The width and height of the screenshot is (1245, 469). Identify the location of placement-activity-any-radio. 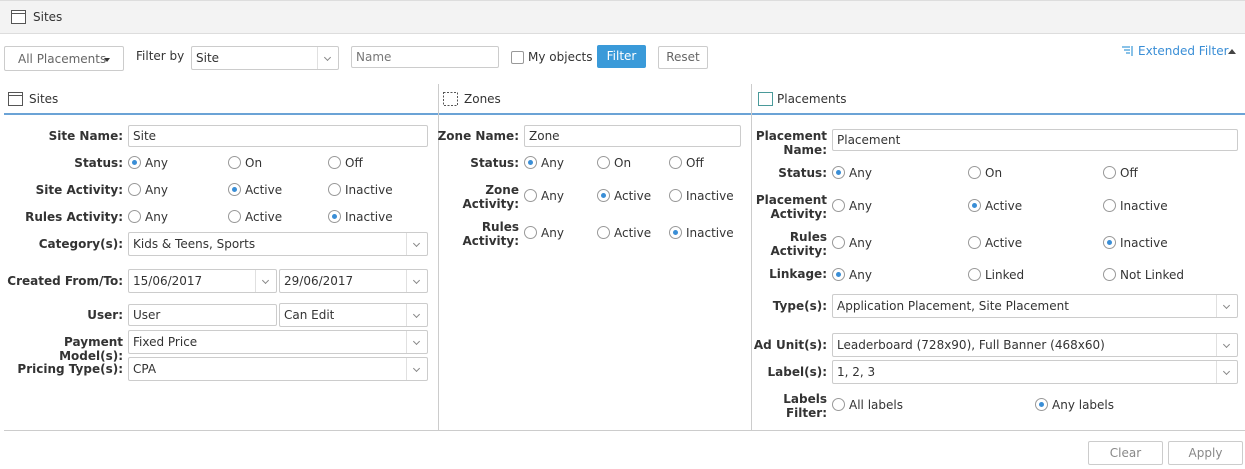
(838, 205).